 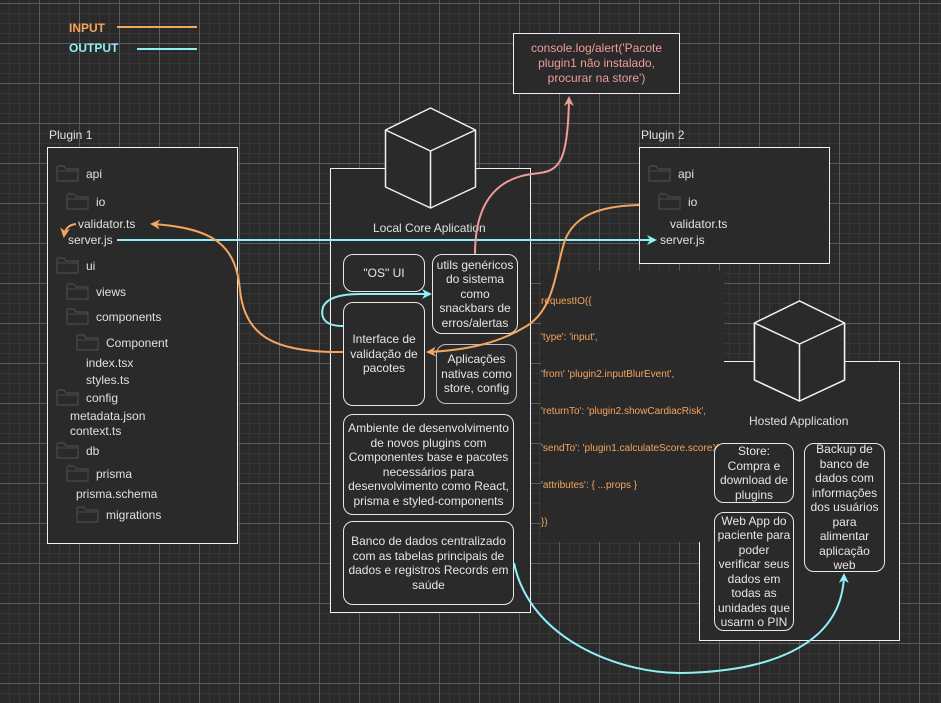 What do you see at coordinates (799, 421) in the screenshot?
I see `hosted-title: Hosted Application` at bounding box center [799, 421].